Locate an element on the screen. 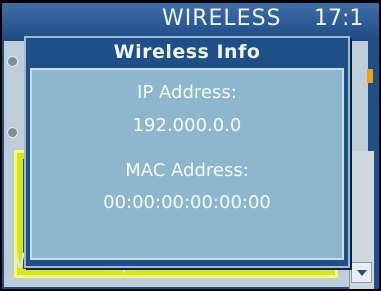 This screenshot has height=291, width=381. mac-address-value: 00:00:00:00:00:00 is located at coordinates (187, 202).